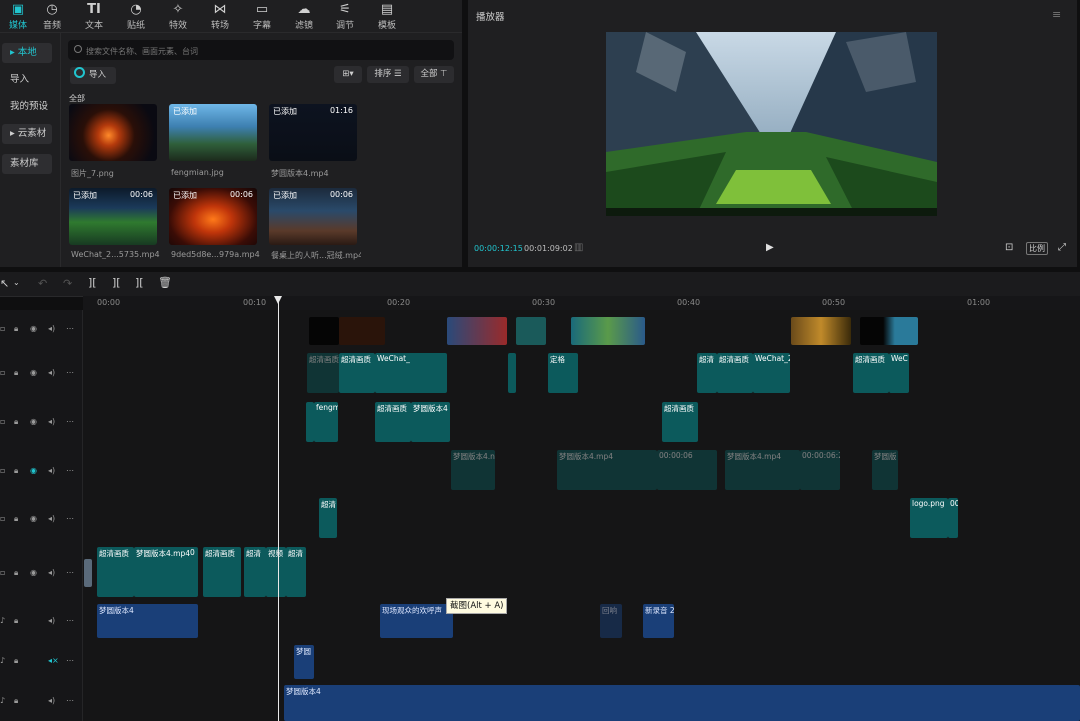 The image size is (1080, 721). Describe the element at coordinates (473, 470) in the screenshot. I see `video-clip: 梦圆版本4.n` at that location.